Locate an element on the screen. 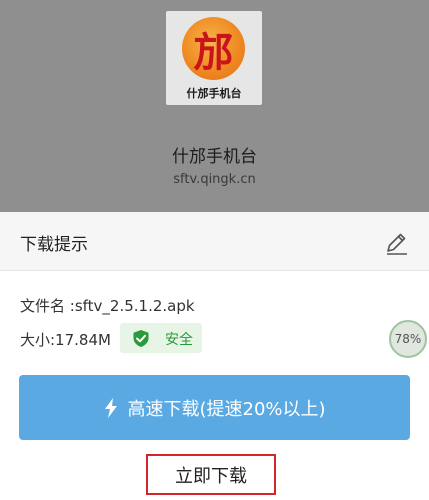  app-logo-glyph: 邡 is located at coordinates (213, 52).